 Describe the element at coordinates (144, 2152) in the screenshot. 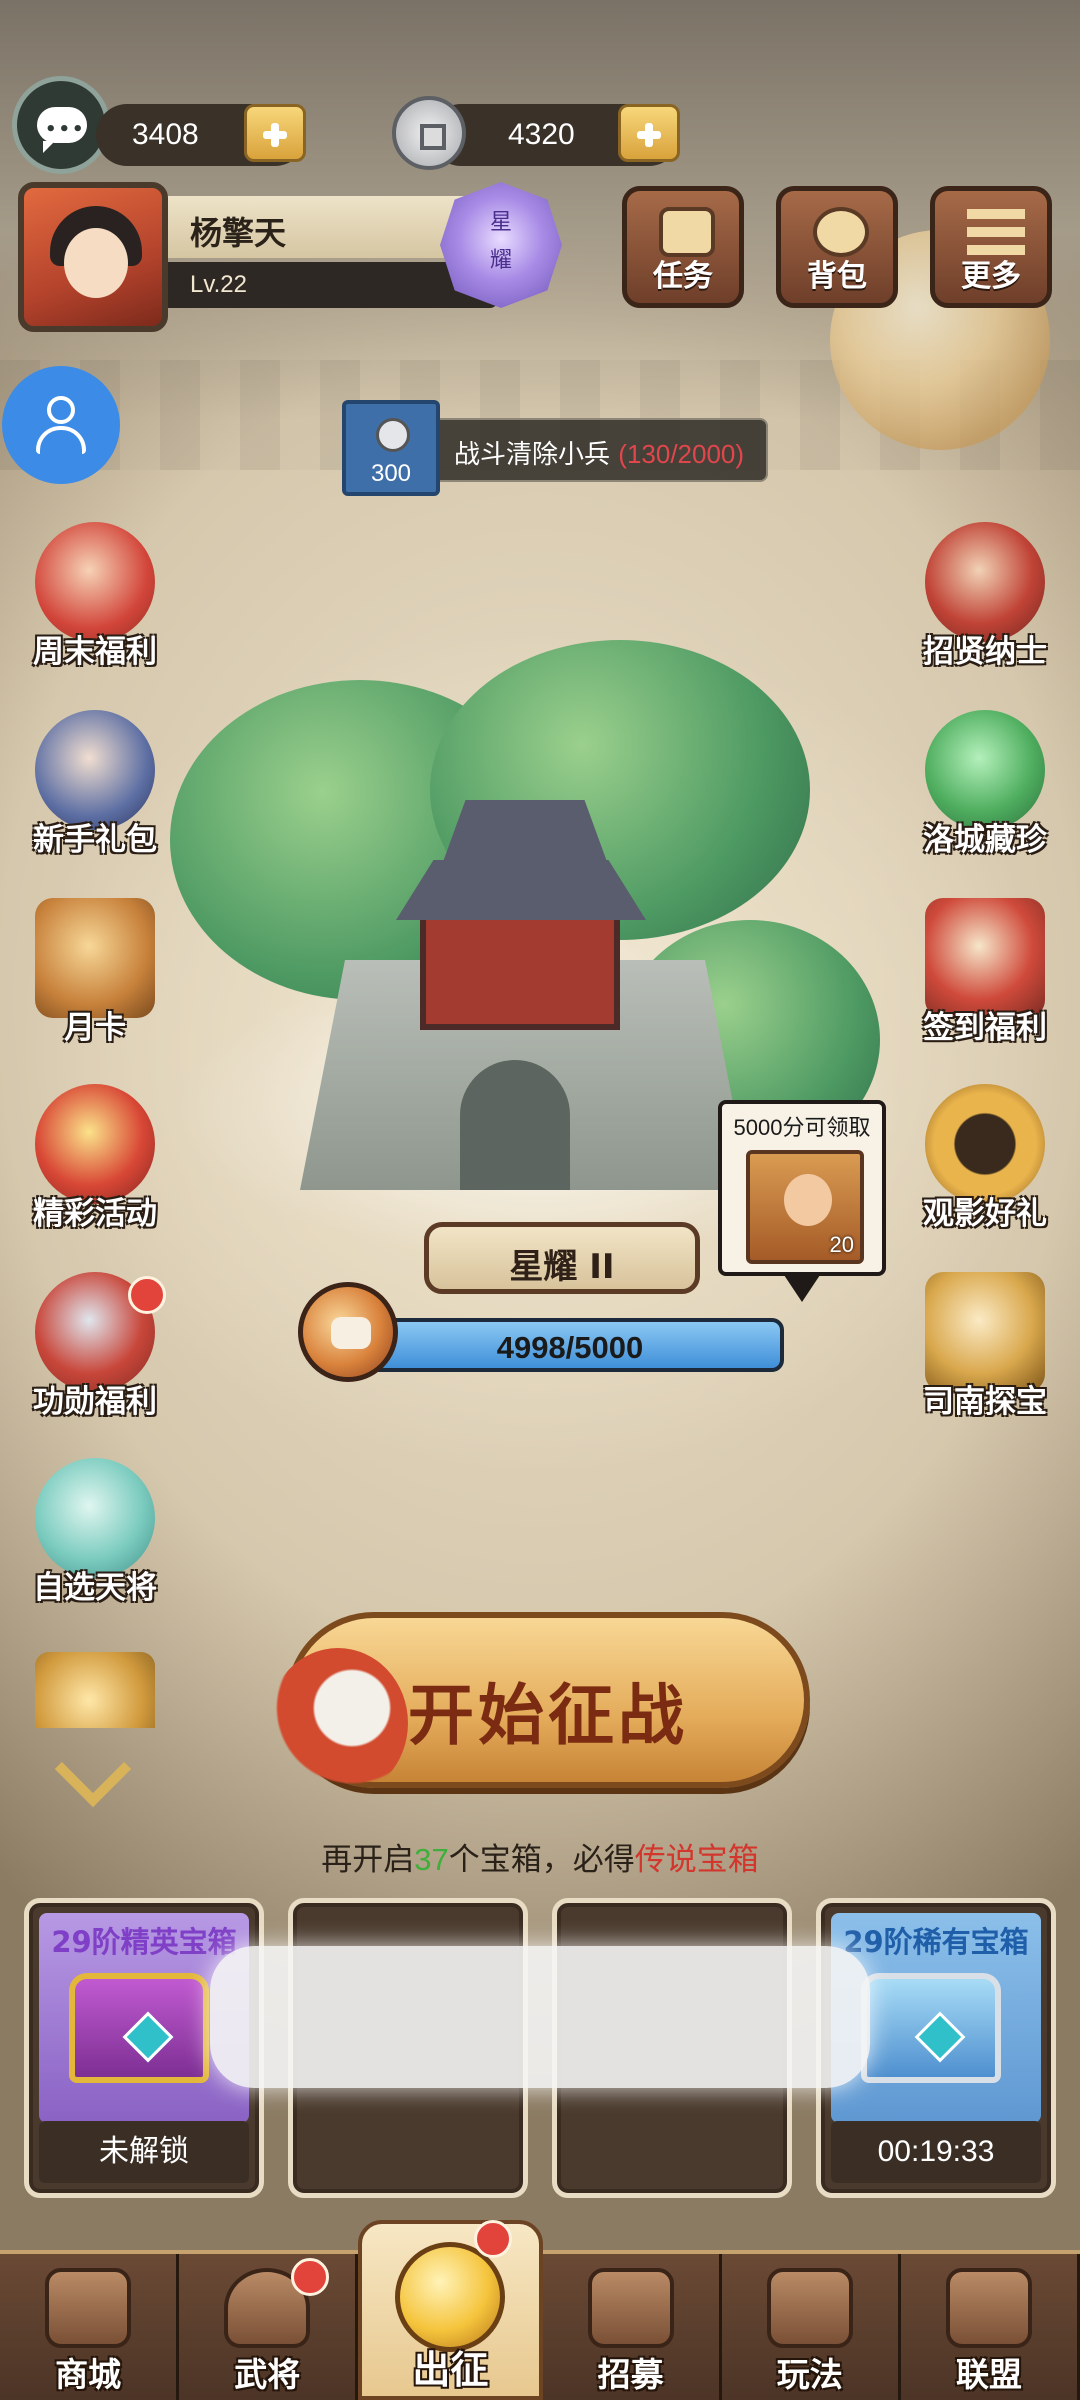

I see `chest-slot-status: 未解锁` at that location.